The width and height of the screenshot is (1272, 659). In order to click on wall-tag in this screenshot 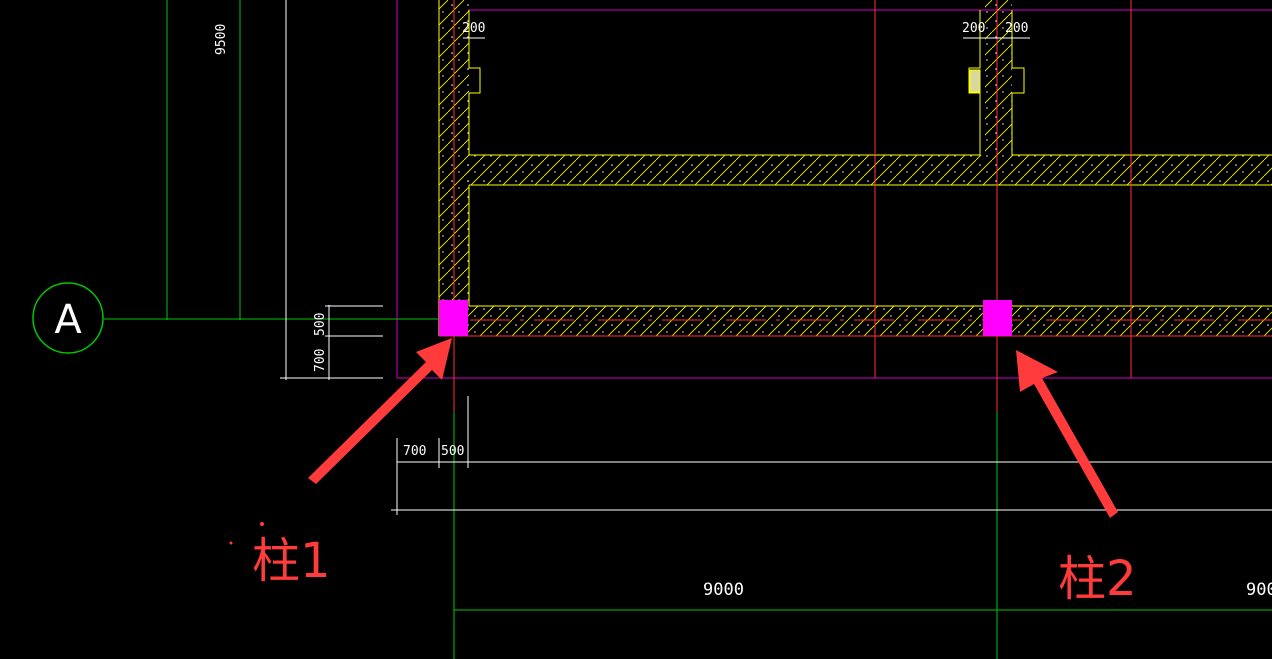, I will do `click(975, 81)`.